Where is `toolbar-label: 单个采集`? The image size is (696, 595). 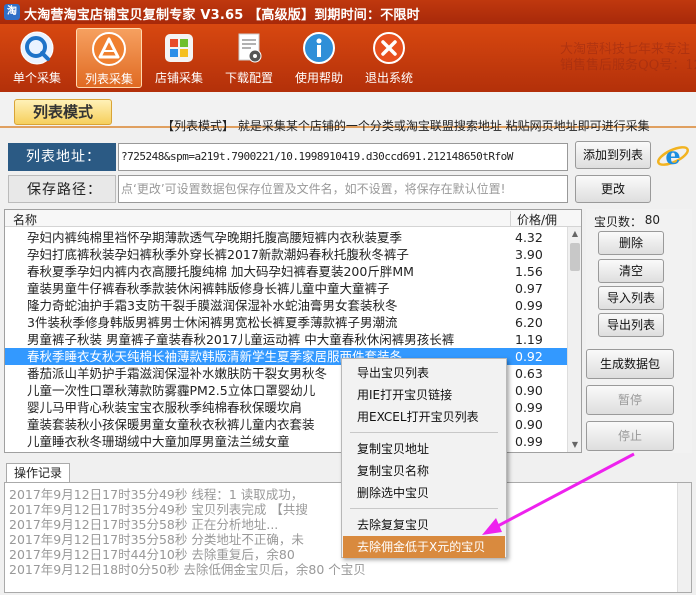
toolbar-label: 单个采集 is located at coordinates (36, 78).